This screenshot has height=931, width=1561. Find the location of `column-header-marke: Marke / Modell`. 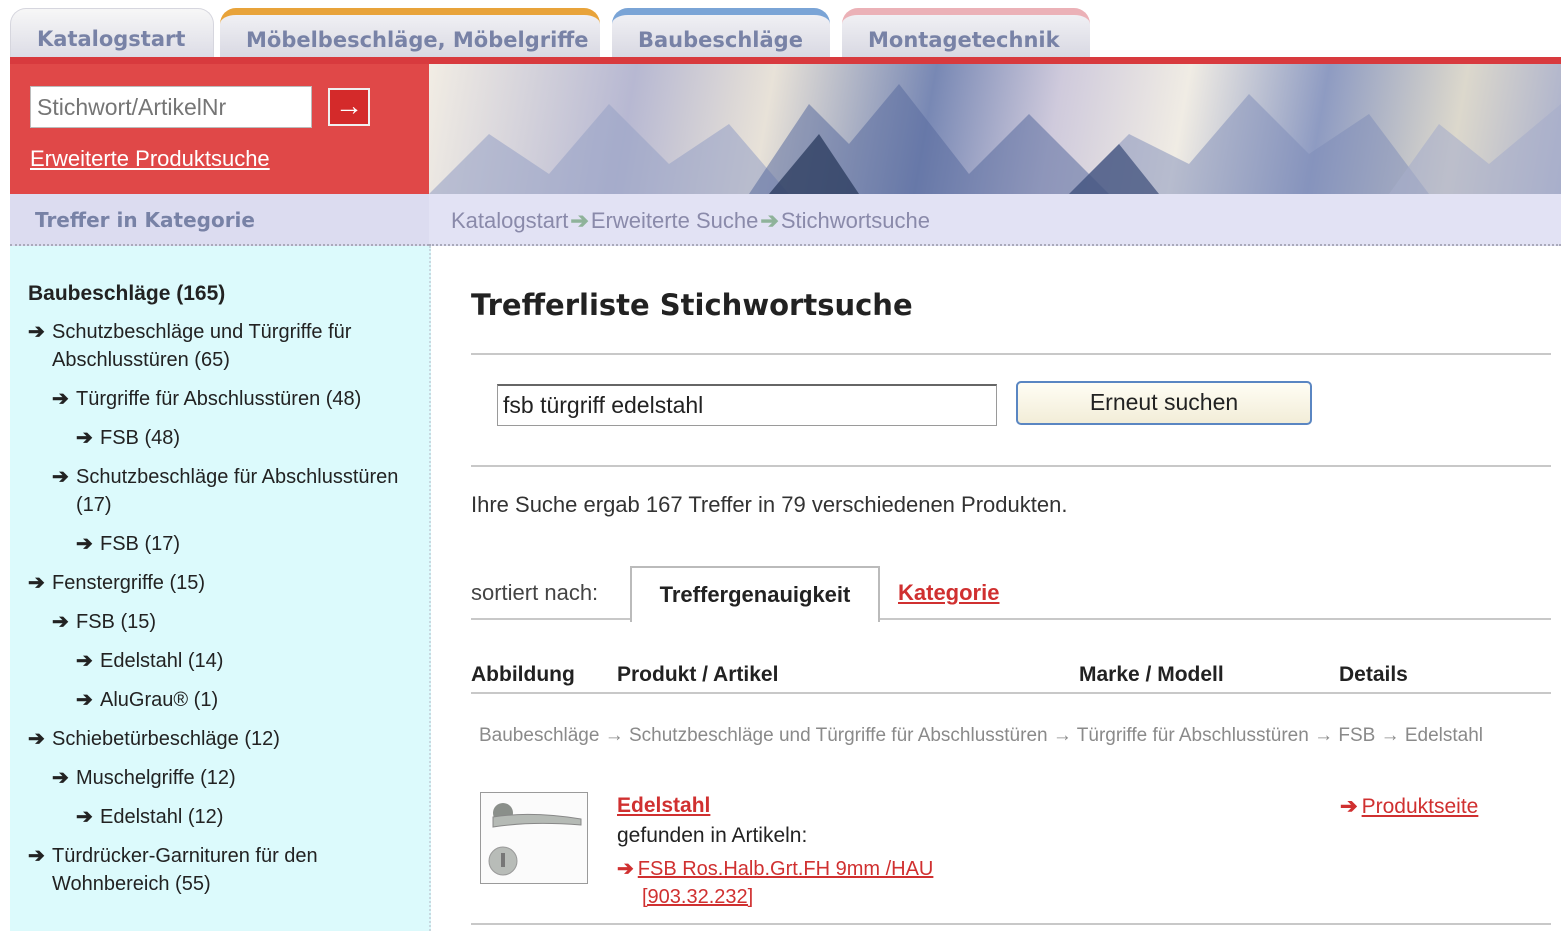

column-header-marke: Marke / Modell is located at coordinates (1151, 674).